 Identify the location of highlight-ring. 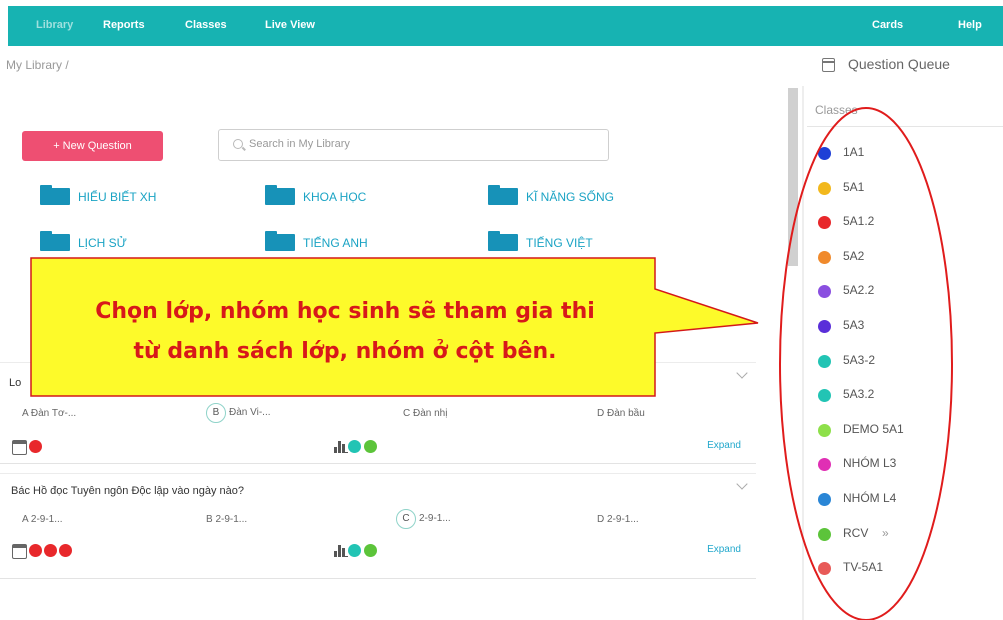
(866, 363).